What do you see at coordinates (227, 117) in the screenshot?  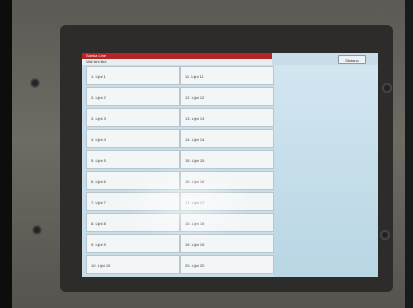 I see `line-button: 13. Lijni 13` at bounding box center [227, 117].